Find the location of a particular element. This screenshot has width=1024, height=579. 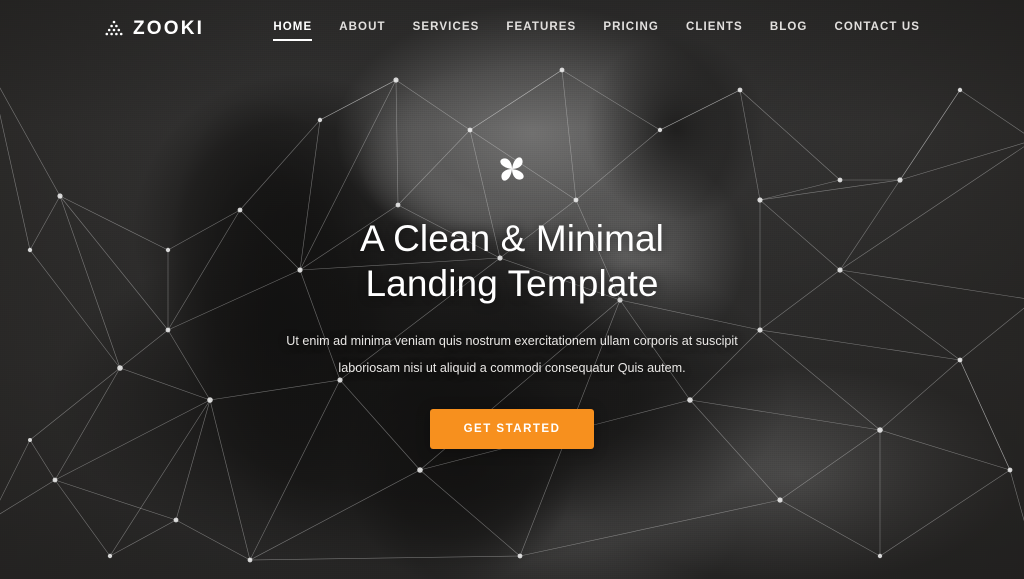

nav-item-home: HOME is located at coordinates (293, 29).